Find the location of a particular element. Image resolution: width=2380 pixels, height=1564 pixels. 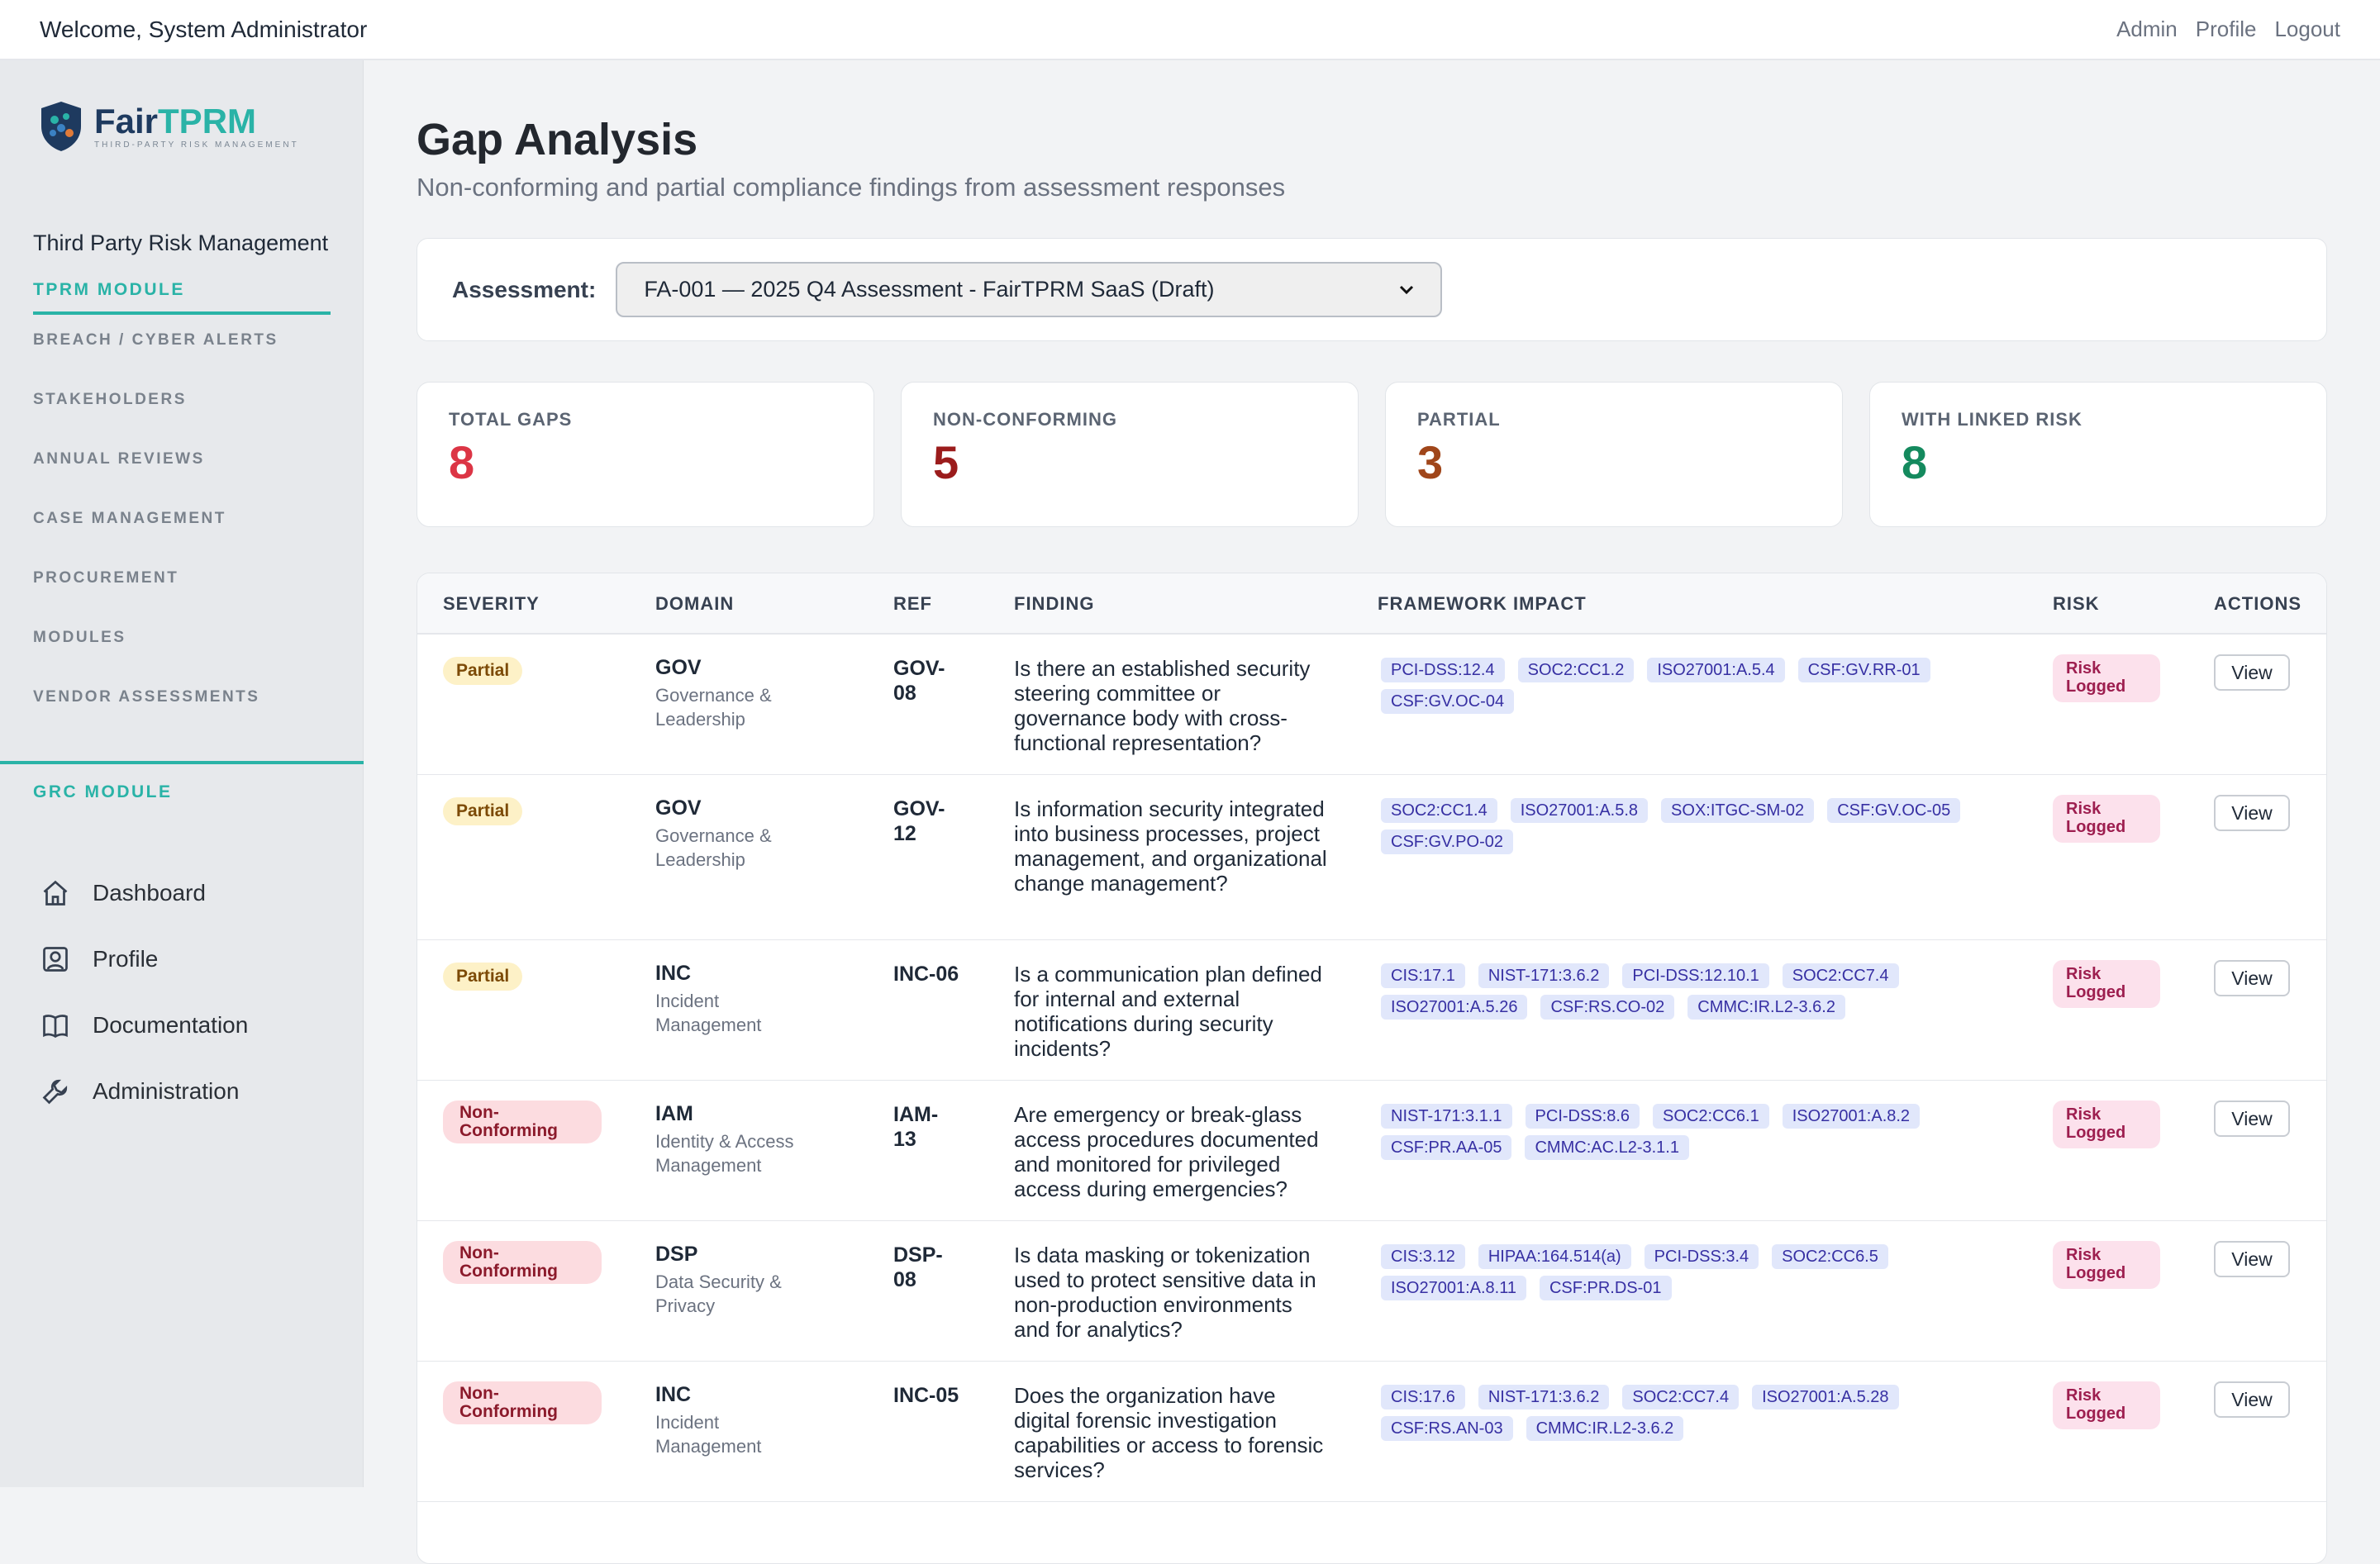

framework-tag: CSF:PR.DS-01 is located at coordinates (1605, 1288).